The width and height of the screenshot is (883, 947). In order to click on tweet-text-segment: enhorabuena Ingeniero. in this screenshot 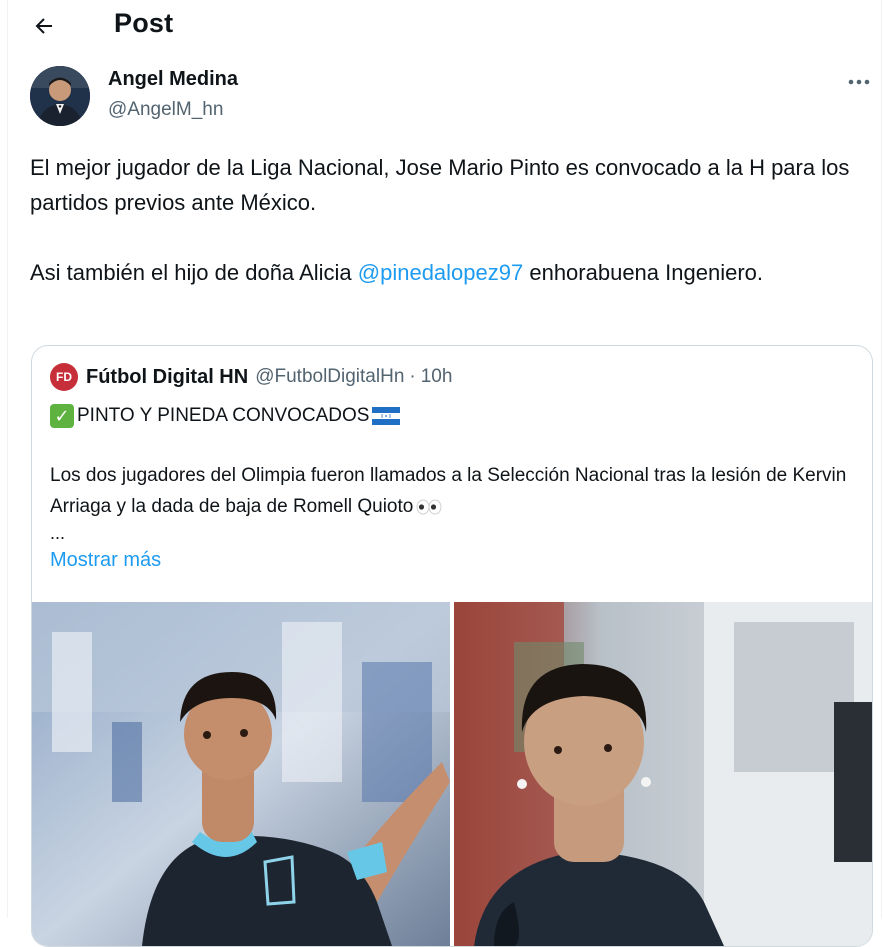, I will do `click(643, 272)`.